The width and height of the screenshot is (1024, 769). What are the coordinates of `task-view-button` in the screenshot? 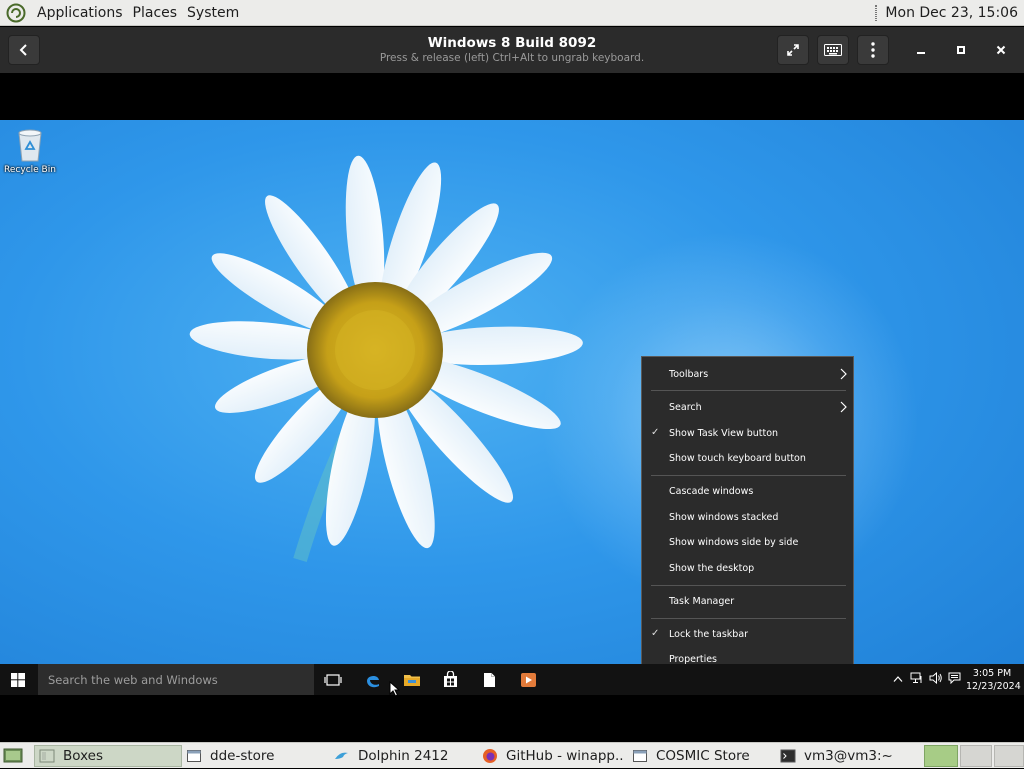 It's located at (333, 679).